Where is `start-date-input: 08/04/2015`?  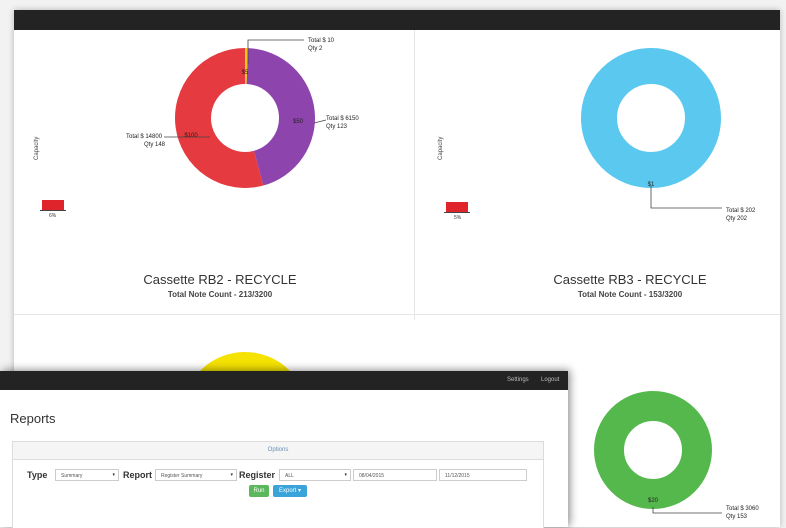
start-date-input: 08/04/2015 is located at coordinates (395, 475).